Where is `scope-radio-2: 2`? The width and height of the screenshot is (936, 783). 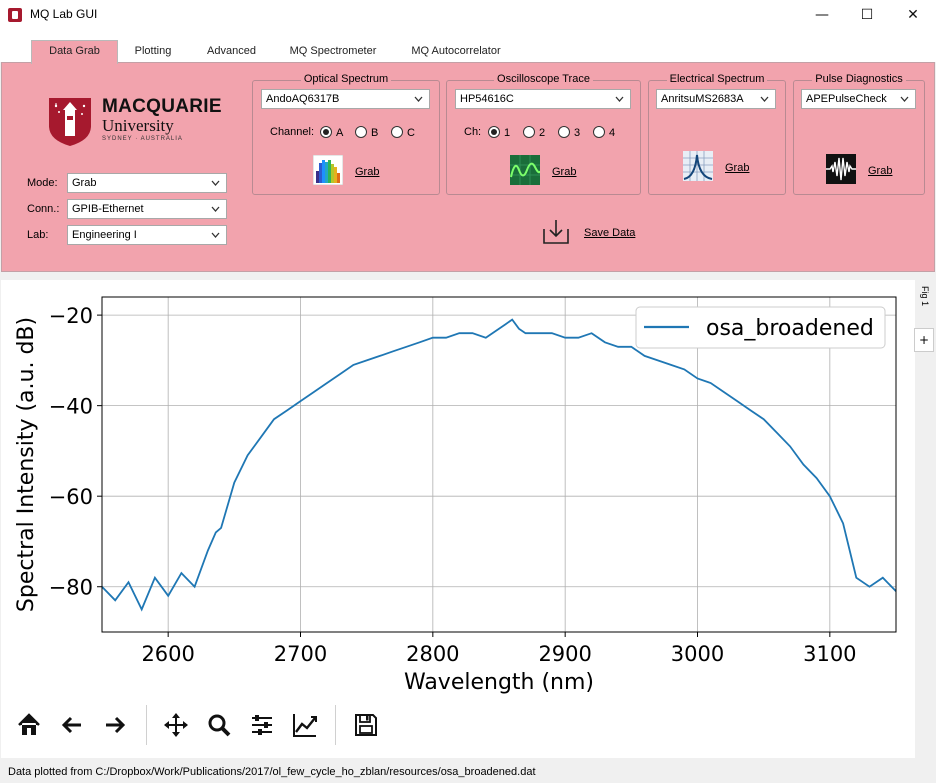
scope-radio-2: 2 is located at coordinates (534, 132).